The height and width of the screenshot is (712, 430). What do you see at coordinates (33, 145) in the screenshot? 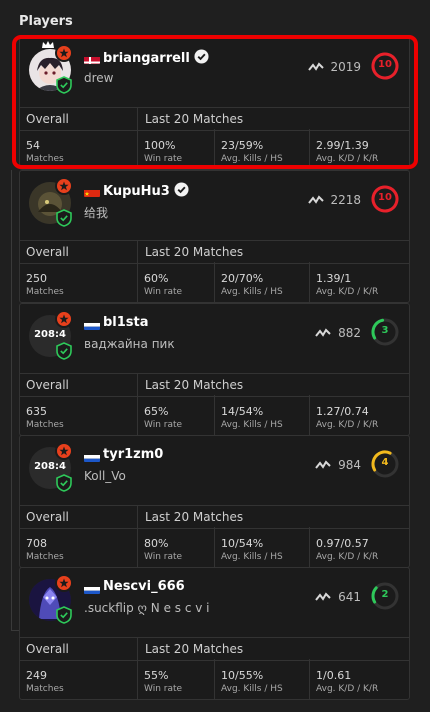
I see `stat-value: 54` at bounding box center [33, 145].